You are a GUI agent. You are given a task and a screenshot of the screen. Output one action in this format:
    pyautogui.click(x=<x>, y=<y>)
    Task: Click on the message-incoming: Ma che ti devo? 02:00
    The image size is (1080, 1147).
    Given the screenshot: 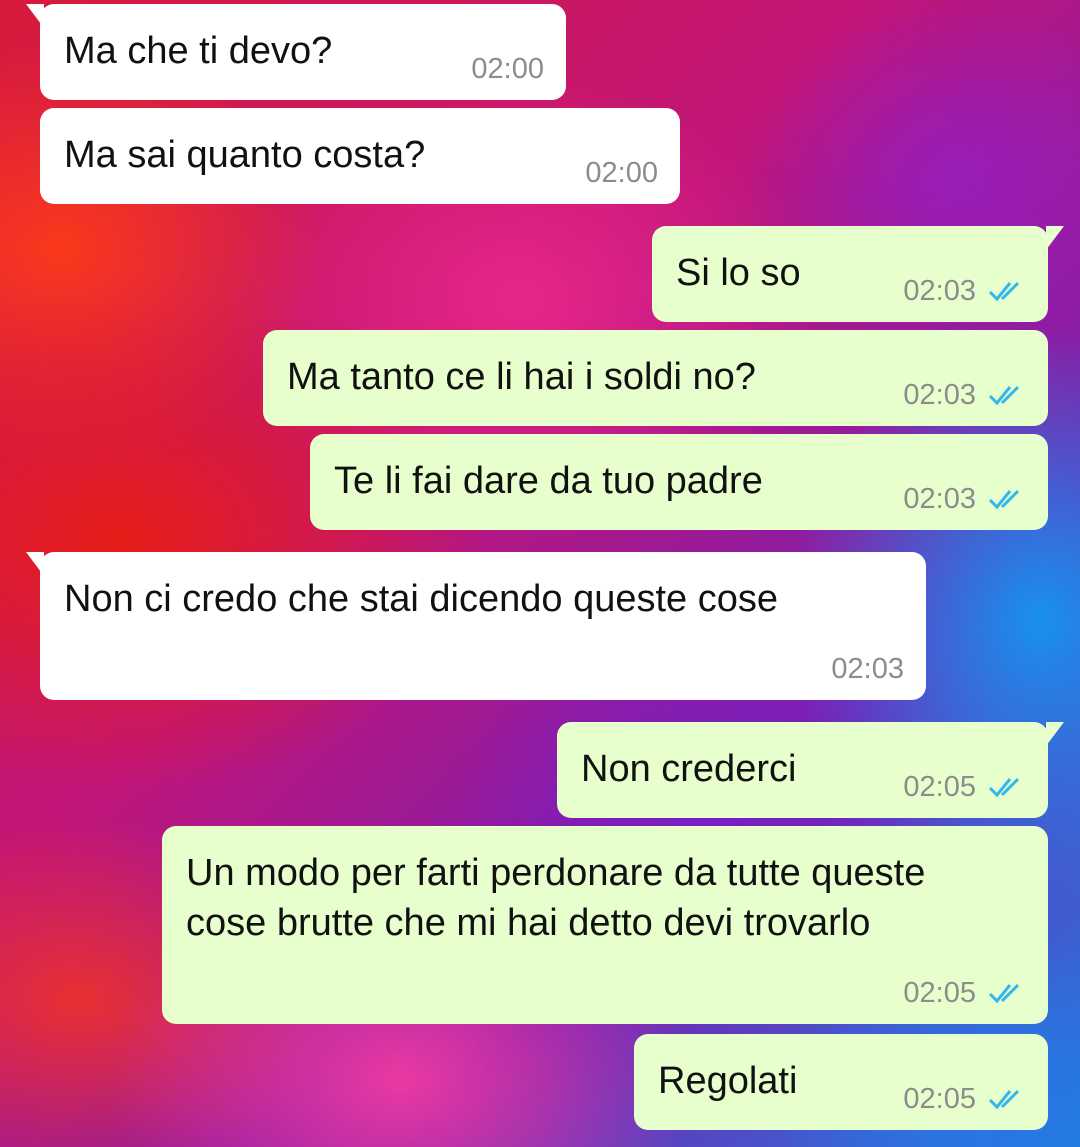 What is the action you would take?
    pyautogui.click(x=296, y=52)
    